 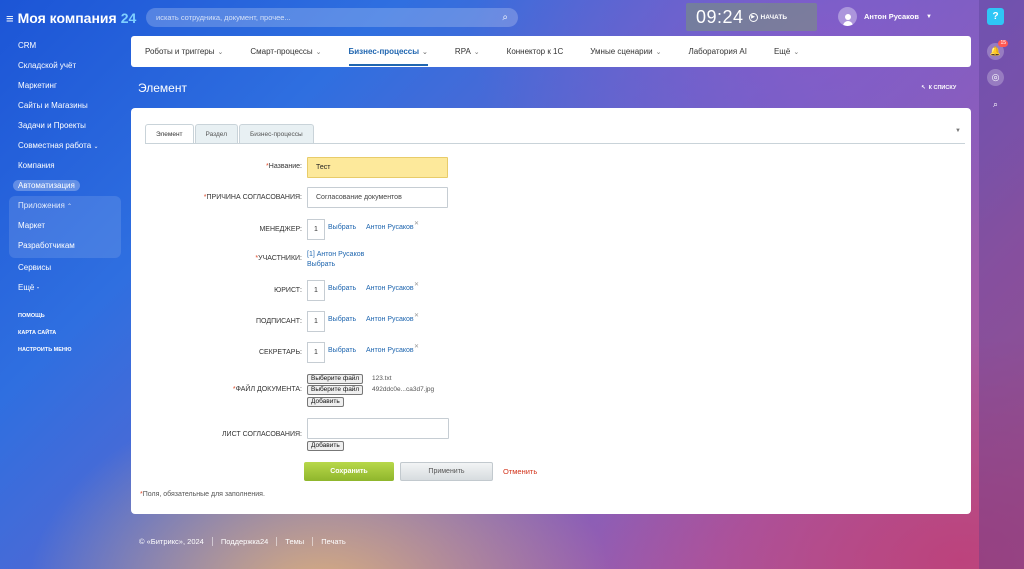 I want to click on name-input: Тест, so click(x=377, y=167).